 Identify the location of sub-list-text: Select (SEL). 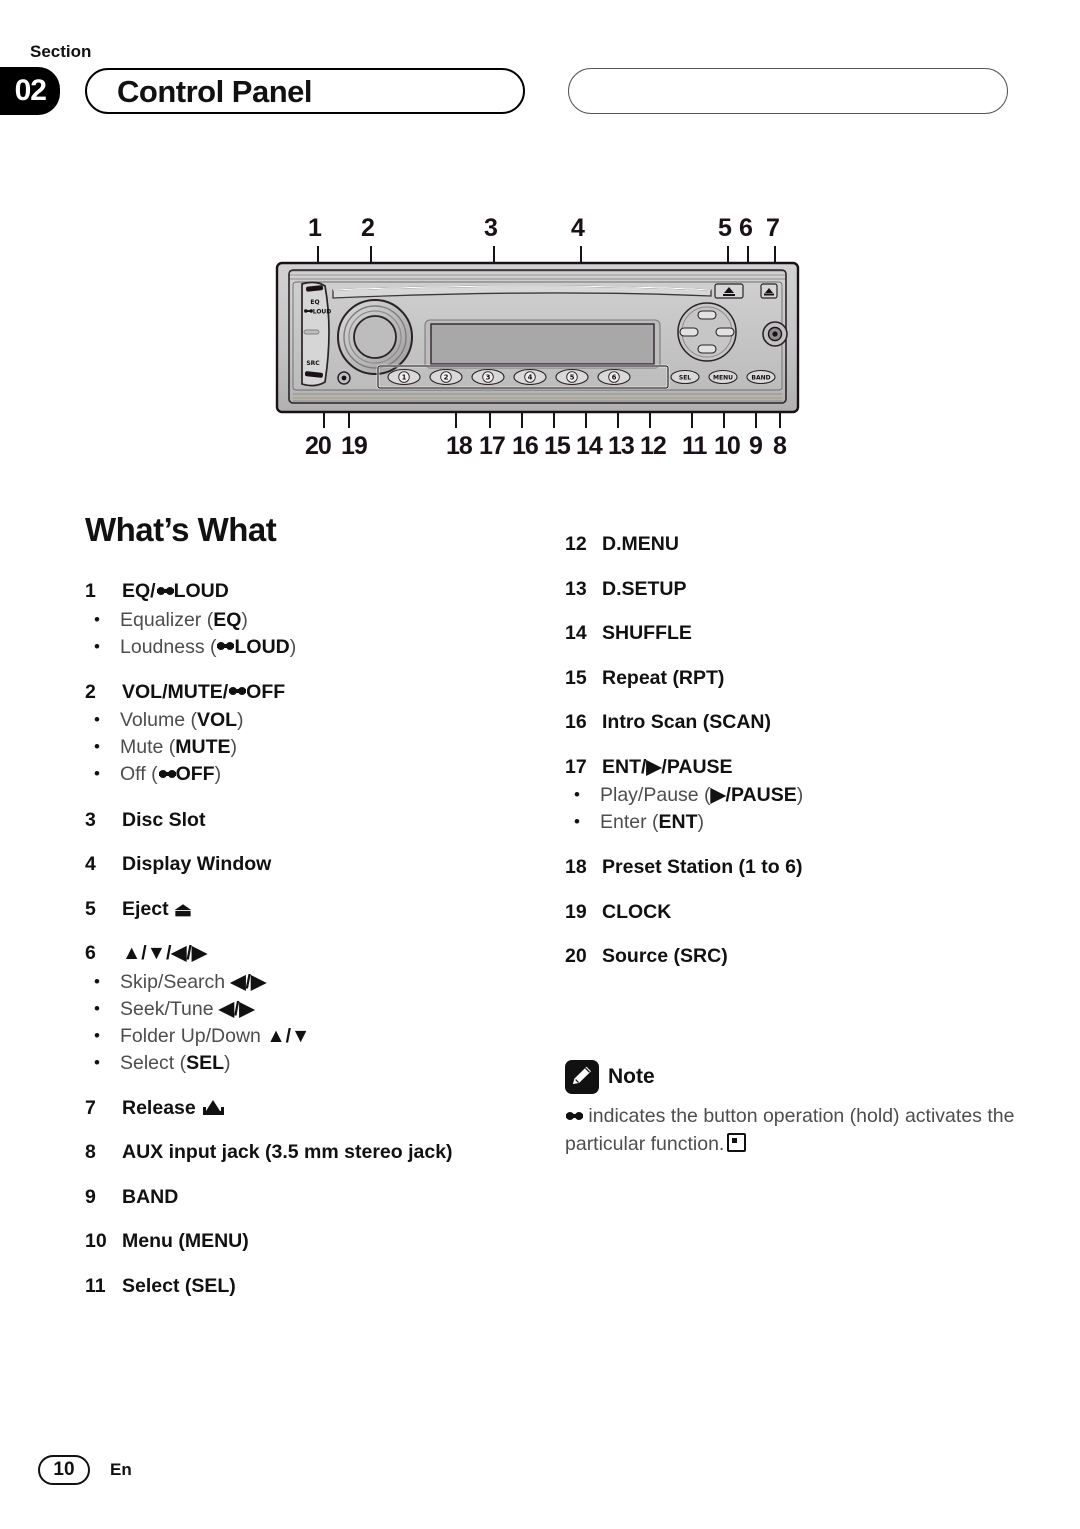
(175, 1062).